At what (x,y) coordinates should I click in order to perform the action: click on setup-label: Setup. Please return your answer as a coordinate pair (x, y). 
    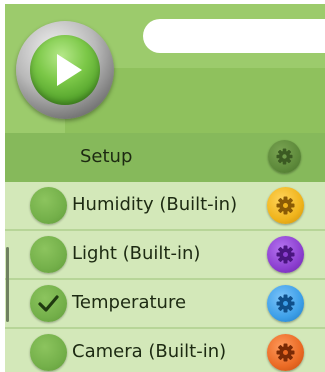
    Looking at the image, I should click on (106, 156).